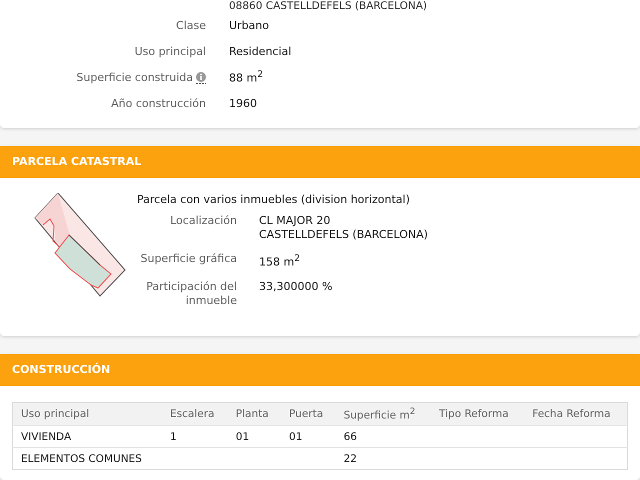 The height and width of the screenshot is (480, 640). What do you see at coordinates (255, 414) in the screenshot?
I see `column-header: Planta` at bounding box center [255, 414].